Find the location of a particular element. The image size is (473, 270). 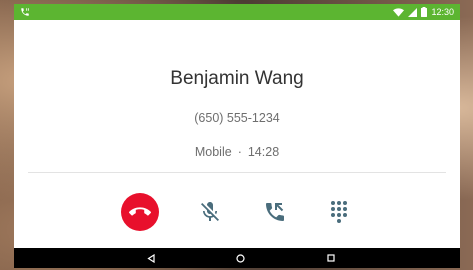

divider is located at coordinates (237, 172).